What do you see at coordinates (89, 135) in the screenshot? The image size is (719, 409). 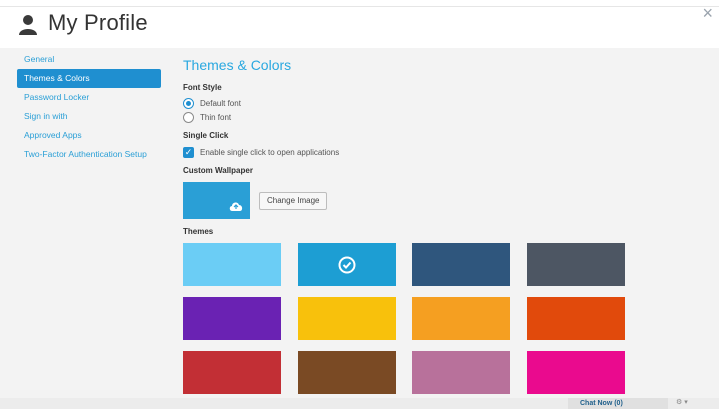 I see `sidebar-item-approved-apps: Approved Apps` at bounding box center [89, 135].